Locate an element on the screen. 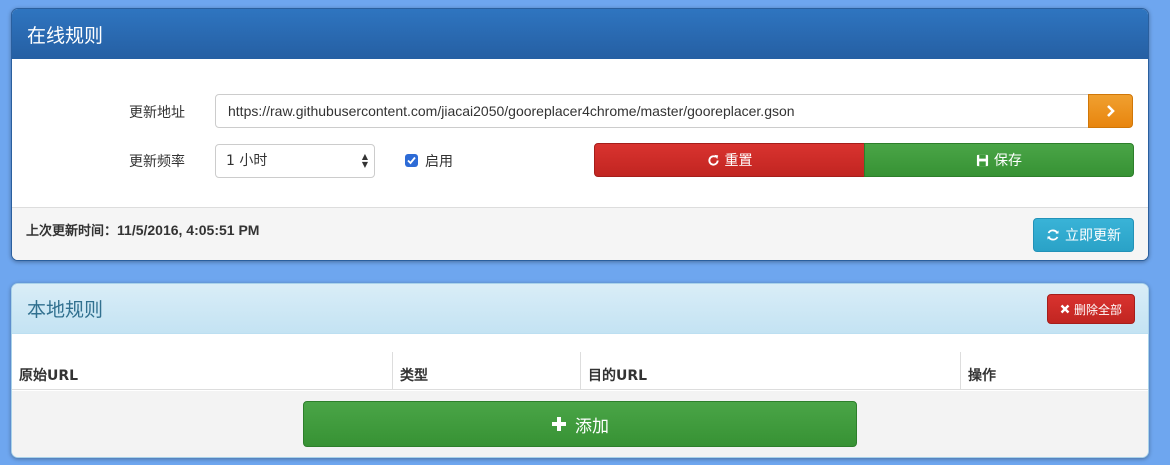 The image size is (1170, 465). online-rules-header: 在线规则 is located at coordinates (580, 34).